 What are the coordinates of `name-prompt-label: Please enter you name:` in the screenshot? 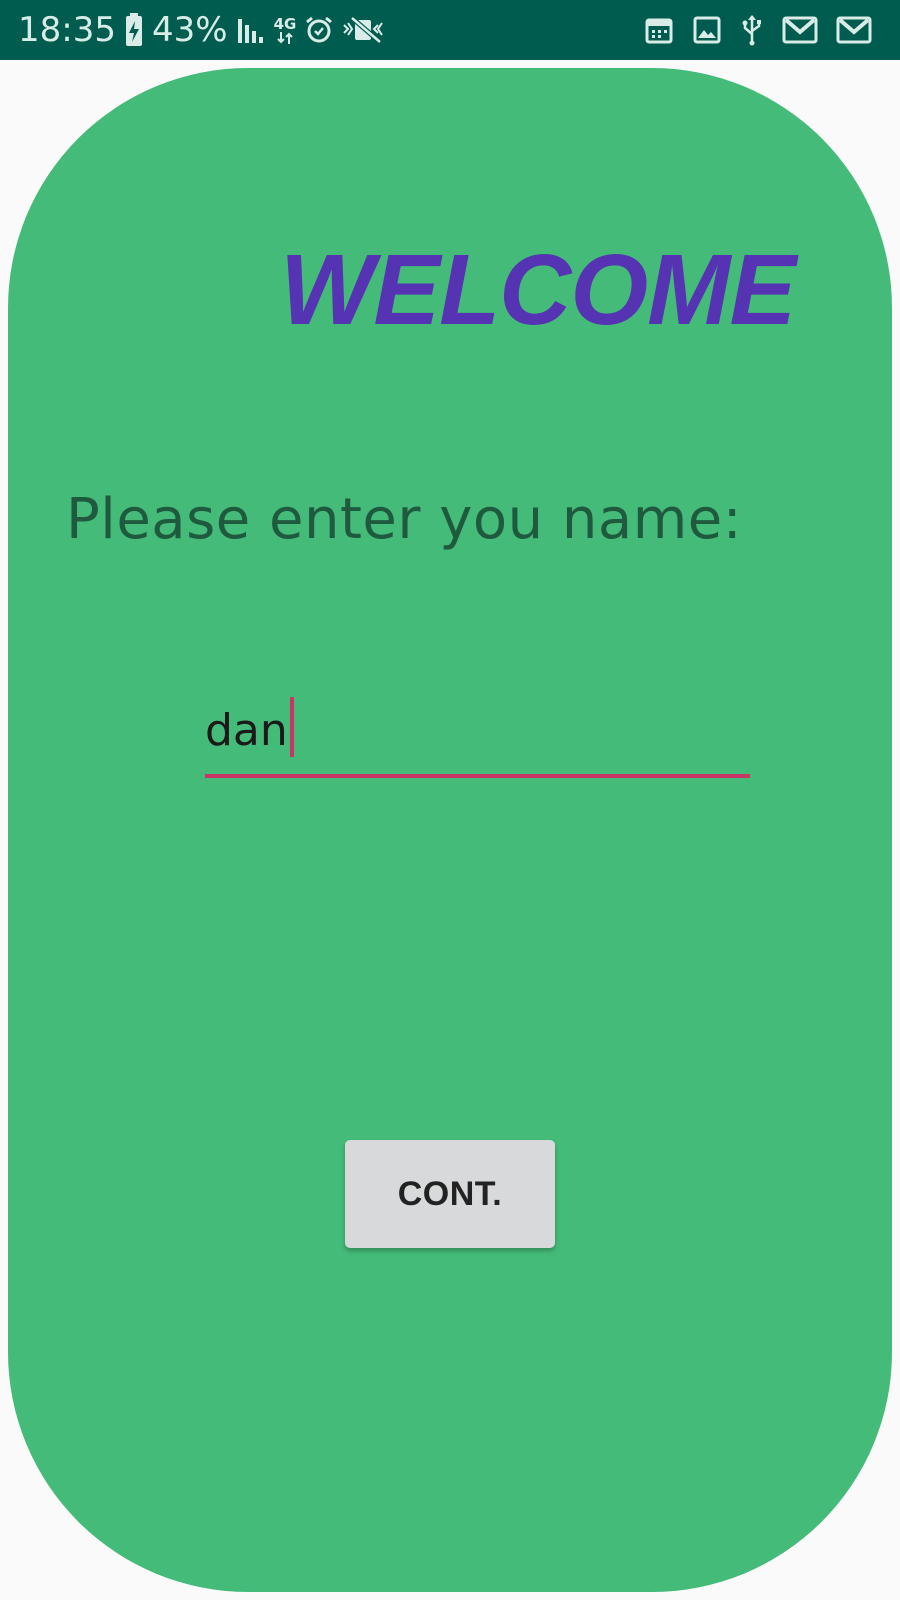 It's located at (404, 519).